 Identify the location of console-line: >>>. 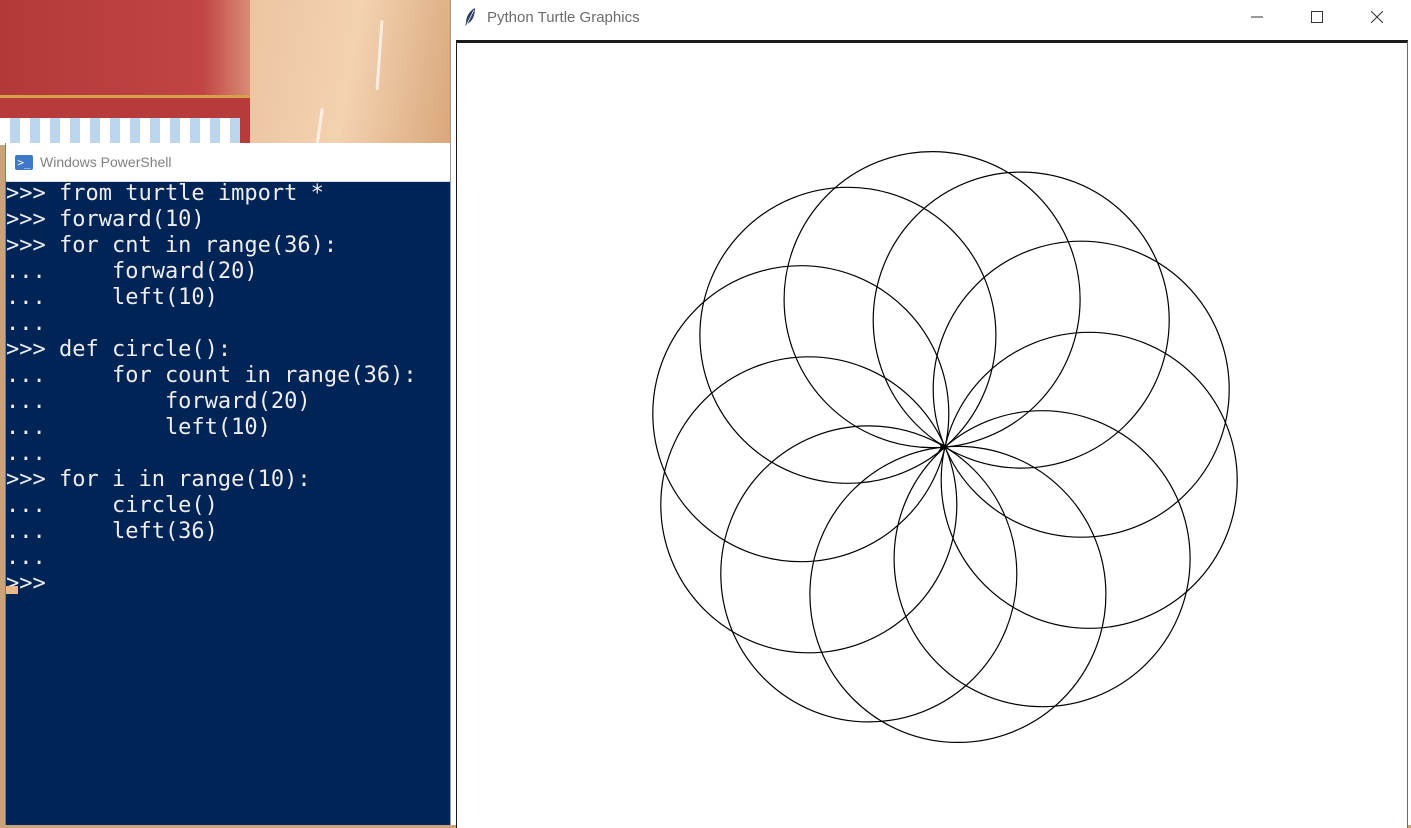
(26, 583).